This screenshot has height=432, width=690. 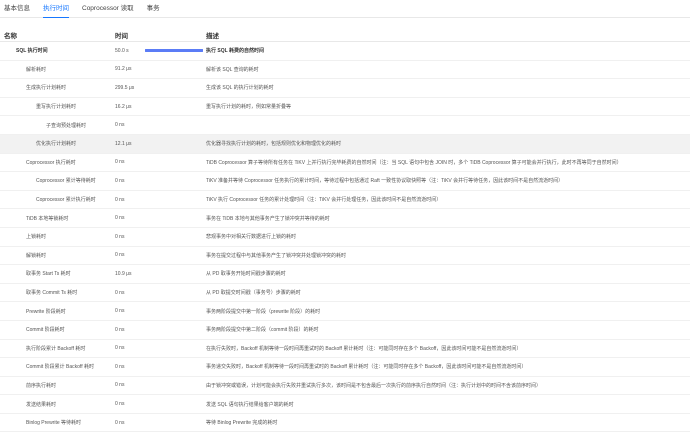 I want to click on table-row: SQL 执行时间 50.0 s 执行 SQL 耗费的自然时间, so click(x=345, y=51).